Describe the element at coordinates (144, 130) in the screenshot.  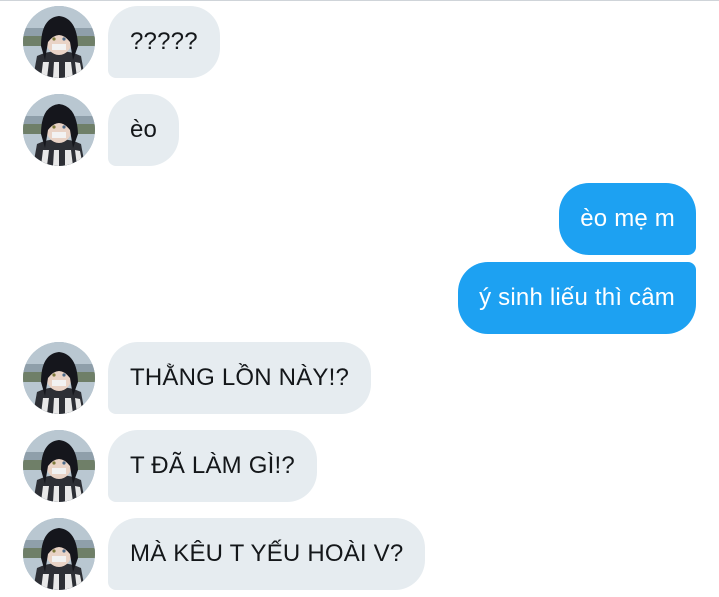
I see `message-bubble-incoming: èo` at that location.